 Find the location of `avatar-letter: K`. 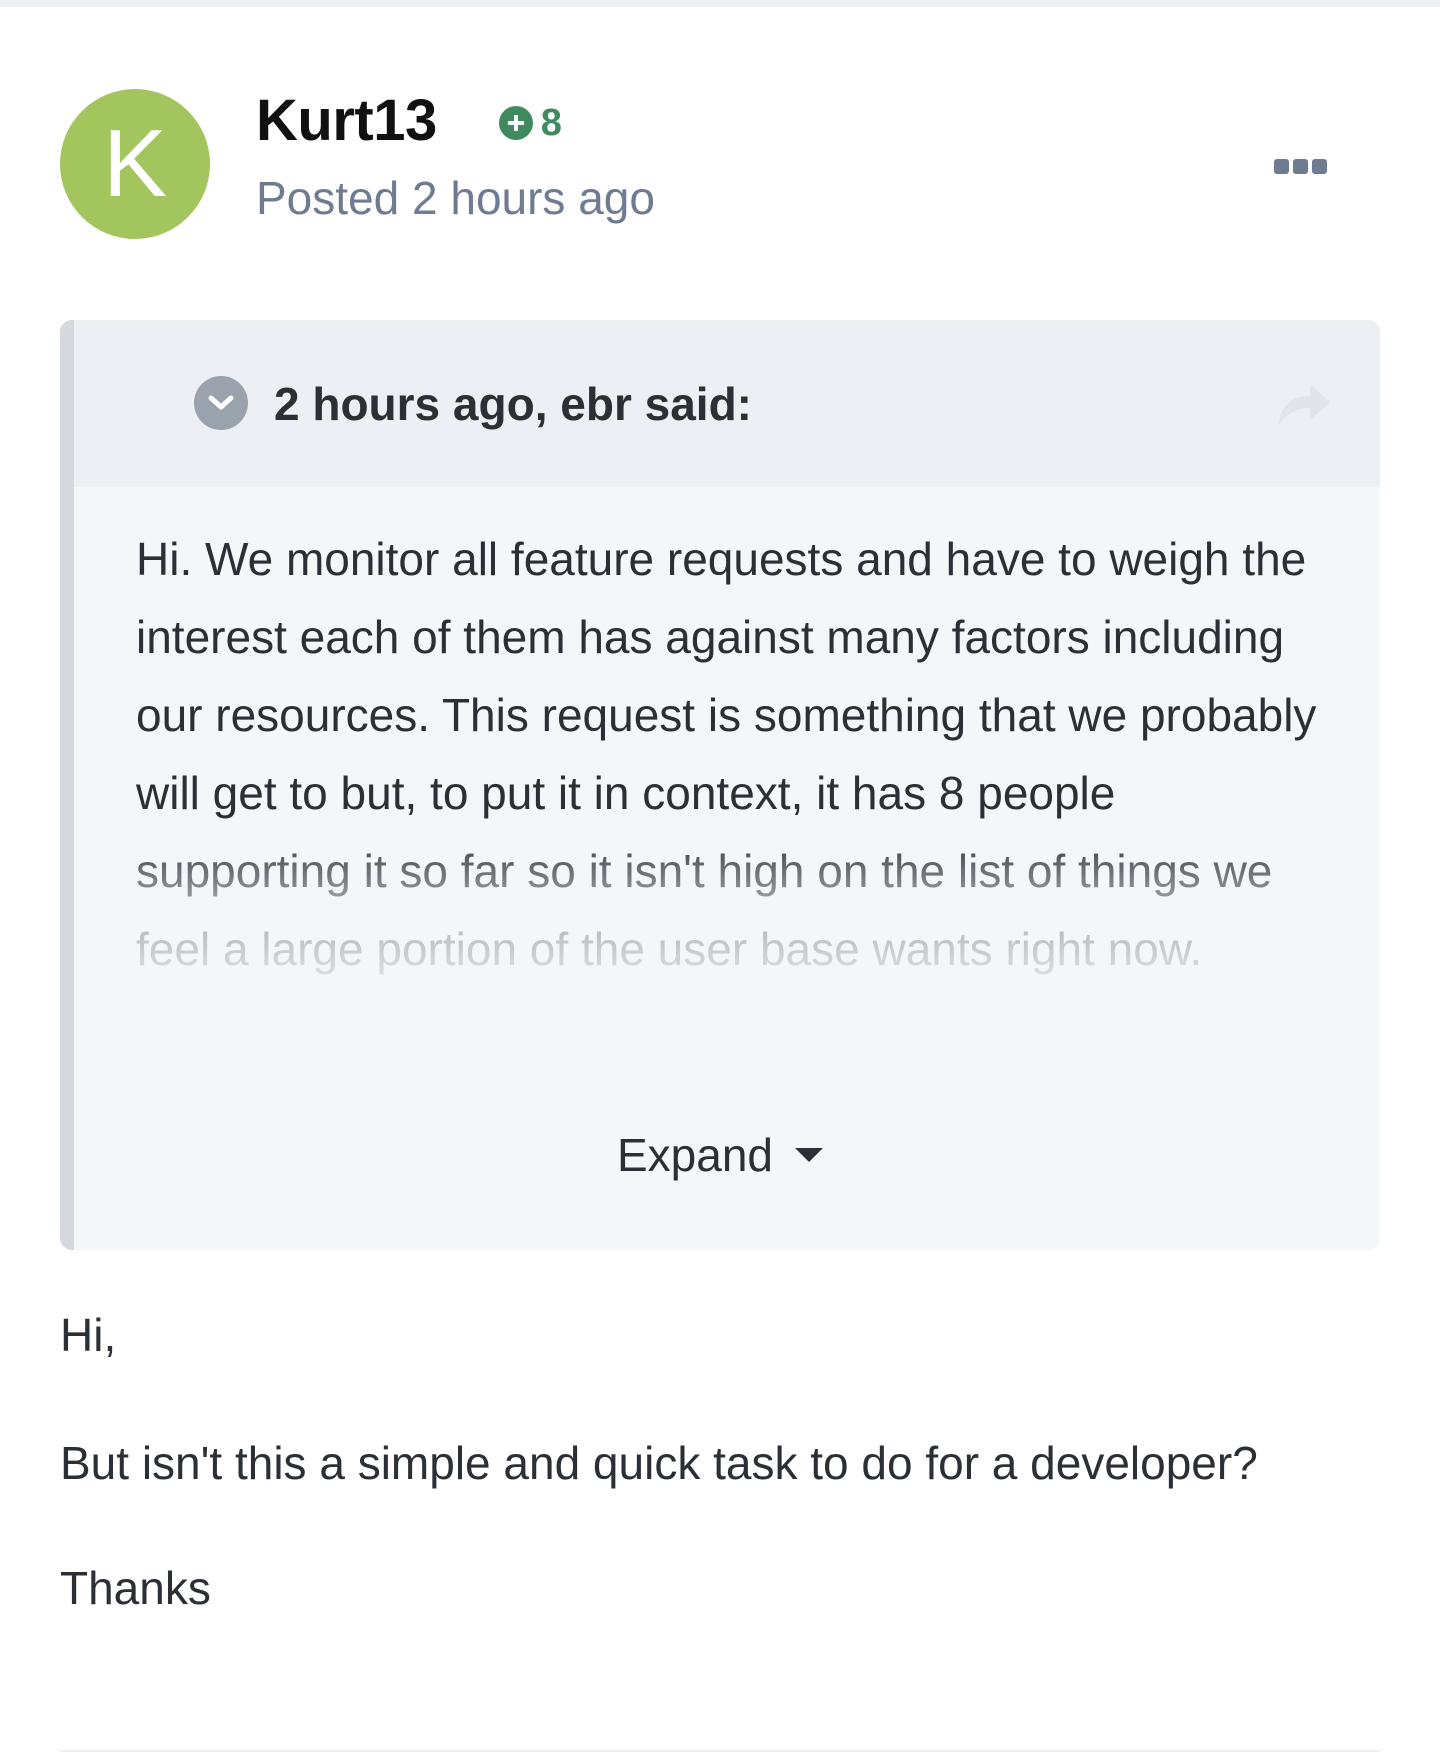

avatar-letter: K is located at coordinates (135, 163).